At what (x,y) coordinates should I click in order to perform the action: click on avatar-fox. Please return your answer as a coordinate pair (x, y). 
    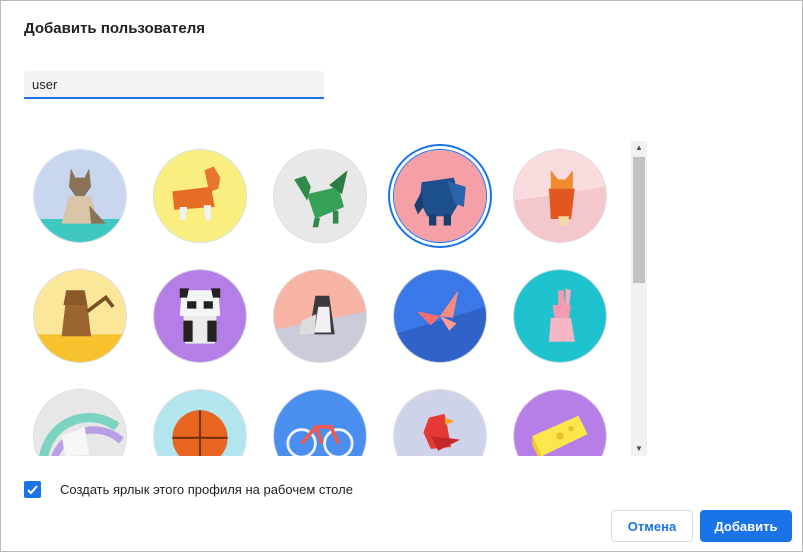
    Looking at the image, I should click on (560, 196).